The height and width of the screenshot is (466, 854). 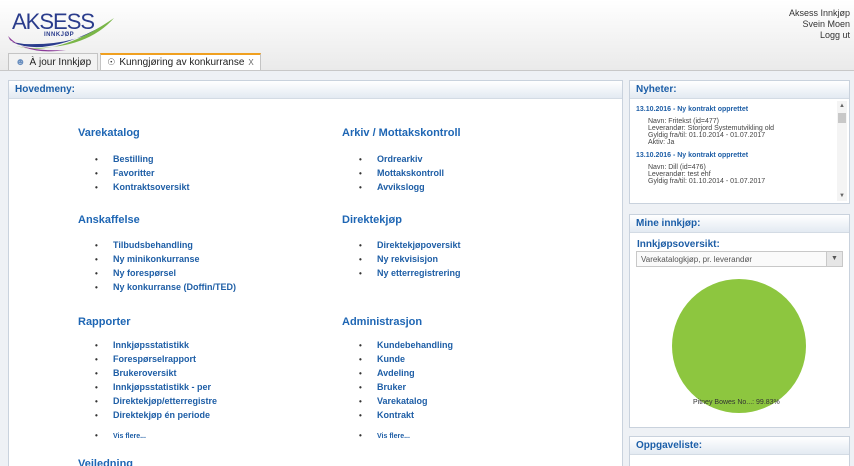 What do you see at coordinates (250, 62) in the screenshot?
I see `close-icon: X` at bounding box center [250, 62].